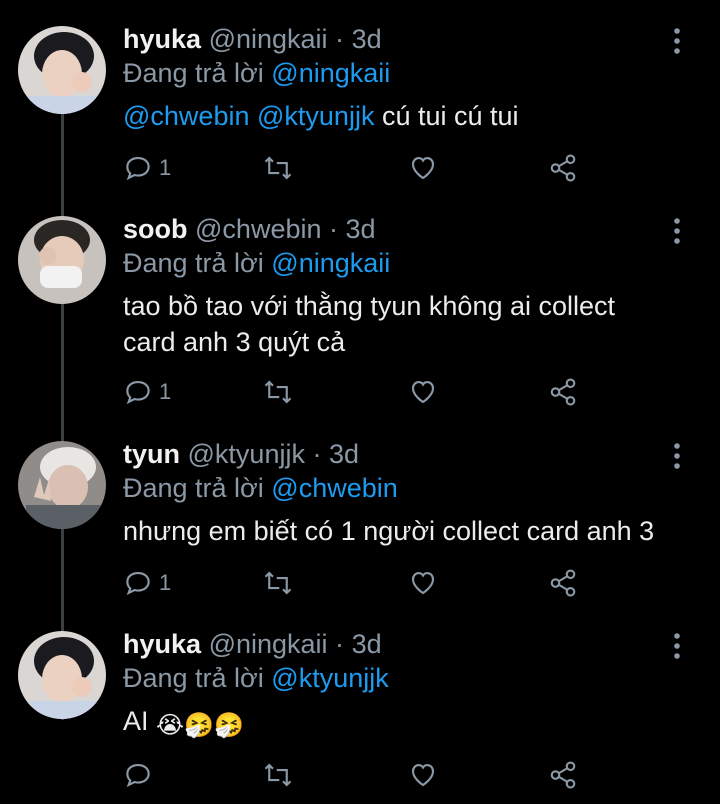  I want to click on tweet-text-line: card anh 3 quýt cả, so click(234, 342).